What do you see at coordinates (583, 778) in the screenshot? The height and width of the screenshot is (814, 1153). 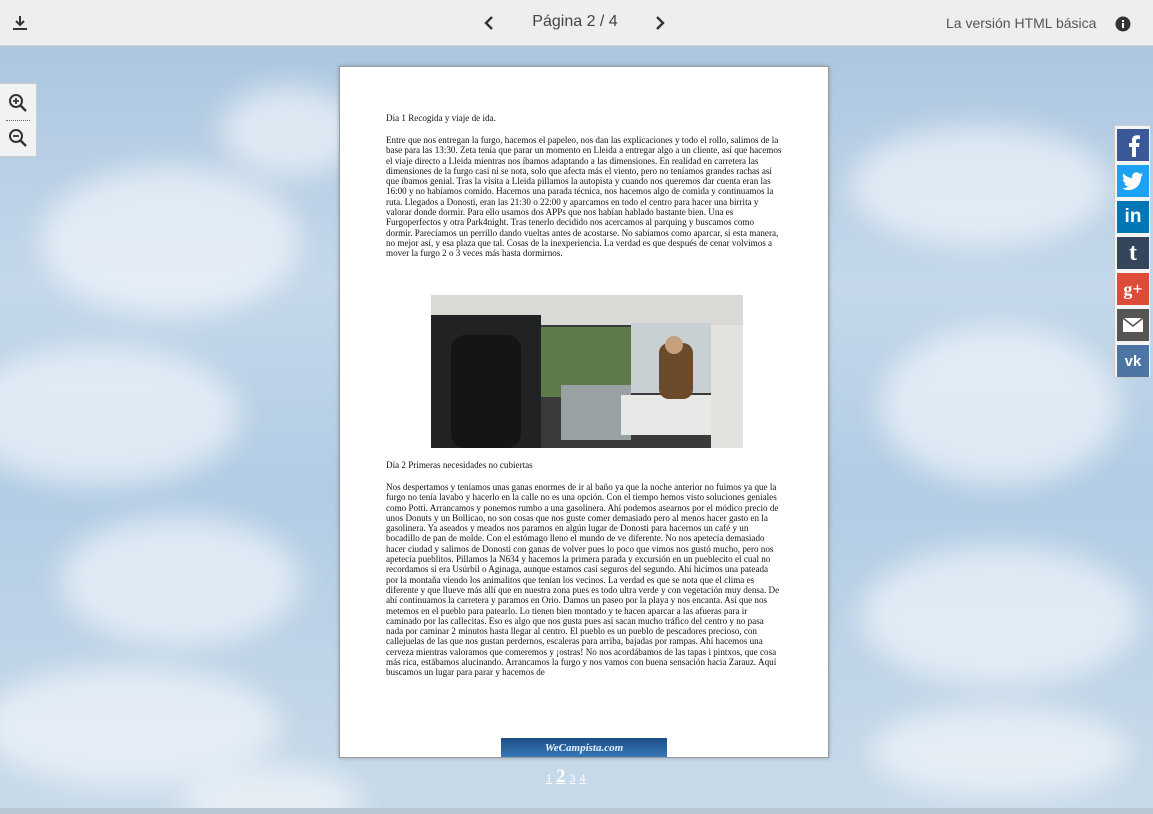 I see `page-link-4: 4` at bounding box center [583, 778].